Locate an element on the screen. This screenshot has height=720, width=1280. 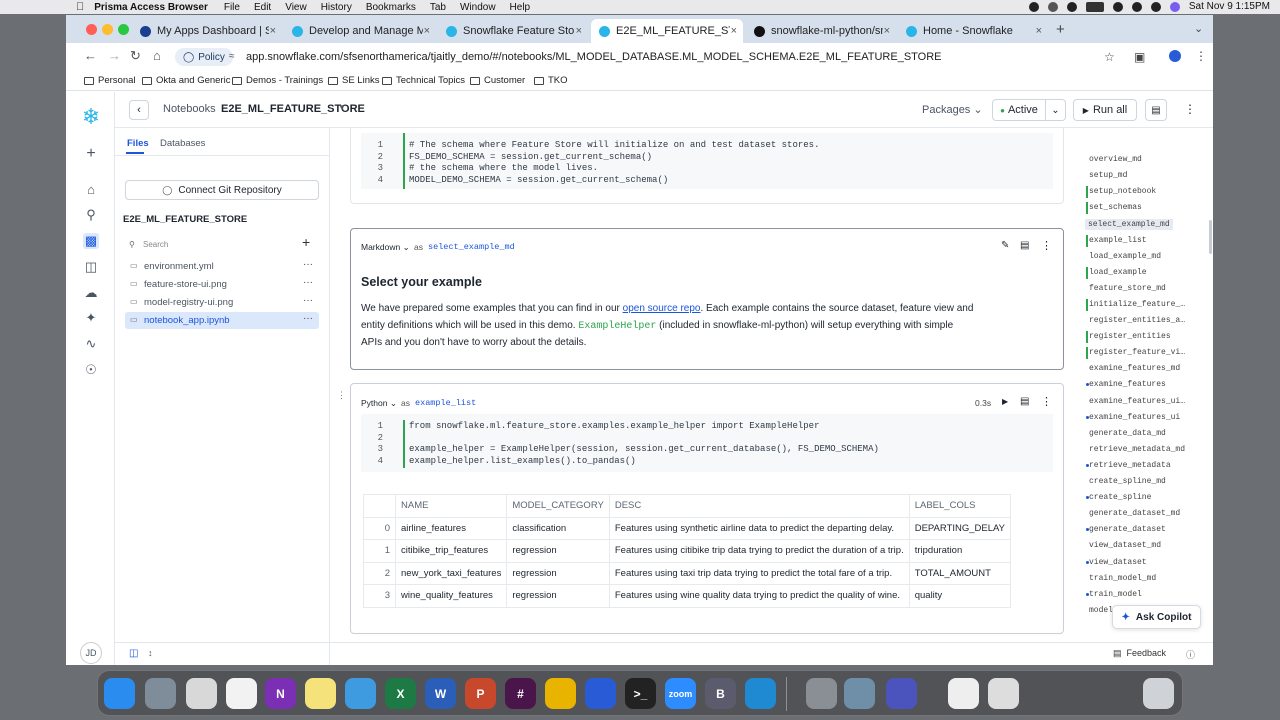
ai-ml-nav-icon: ✦ is located at coordinates (91, 318).